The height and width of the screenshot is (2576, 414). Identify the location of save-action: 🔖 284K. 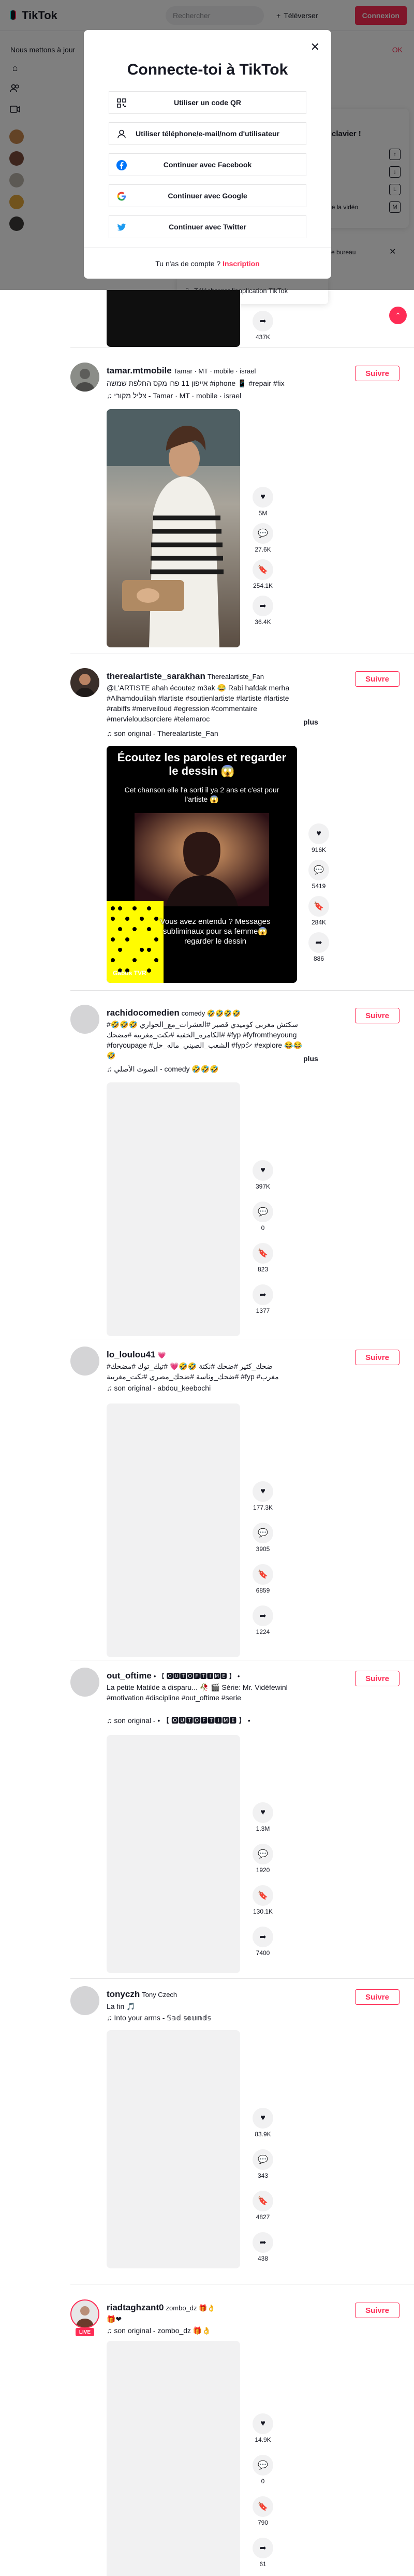
(318, 911).